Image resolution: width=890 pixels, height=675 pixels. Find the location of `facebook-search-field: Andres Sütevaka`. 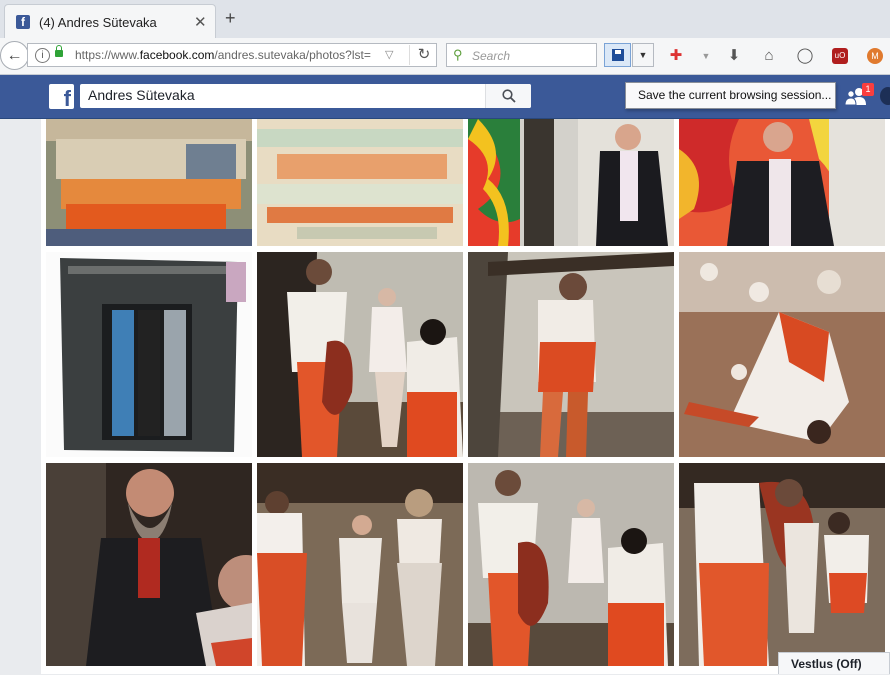

facebook-search-field: Andres Sütevaka is located at coordinates (305, 96).